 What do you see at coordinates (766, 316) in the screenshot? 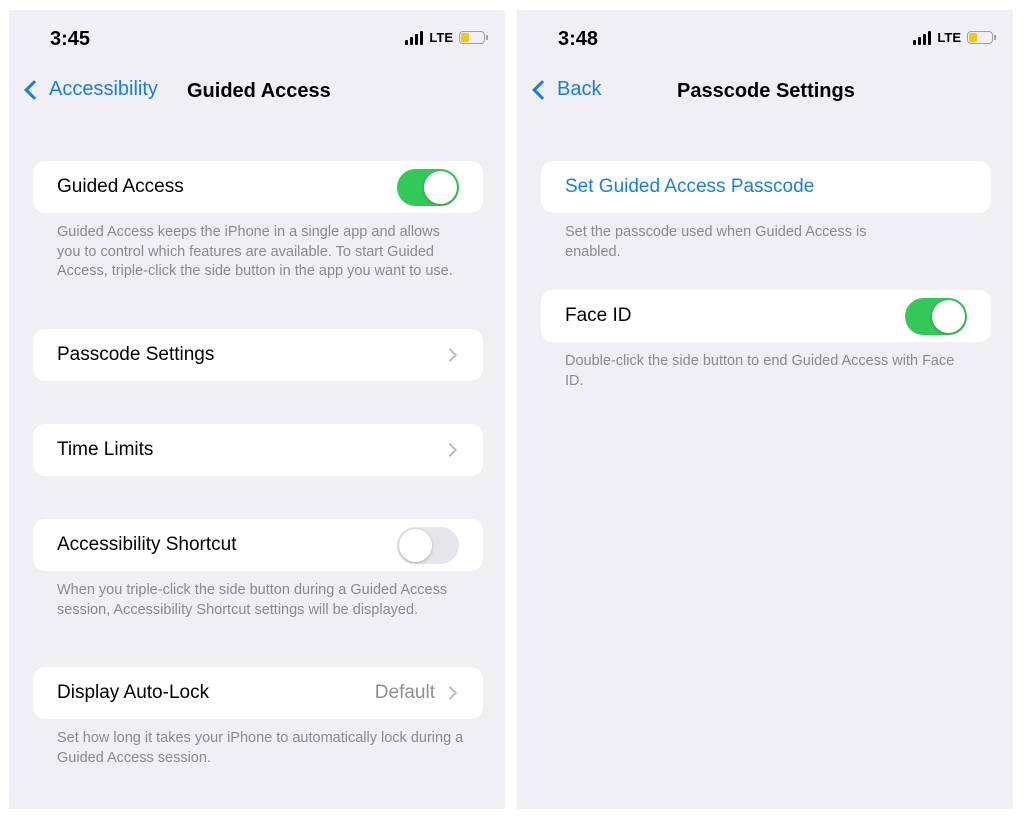
I see `face-id-row: Face ID` at bounding box center [766, 316].